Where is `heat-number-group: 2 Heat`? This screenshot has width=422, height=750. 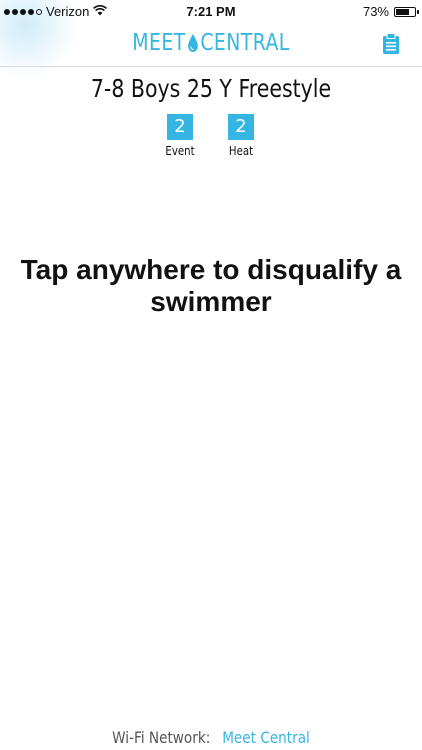
heat-number-group: 2 Heat is located at coordinates (241, 136).